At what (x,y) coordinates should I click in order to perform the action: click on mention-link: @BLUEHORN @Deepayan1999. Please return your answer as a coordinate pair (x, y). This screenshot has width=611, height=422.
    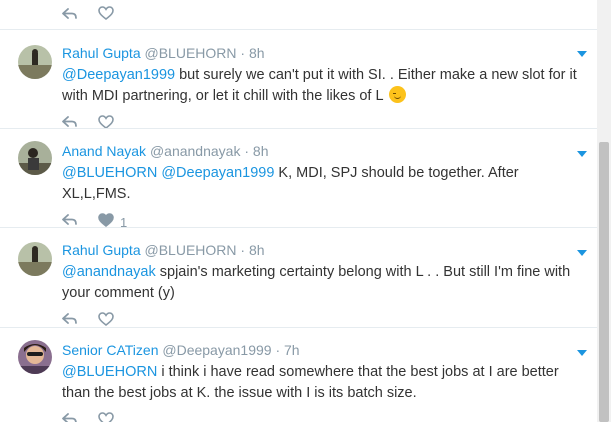
    Looking at the image, I should click on (168, 173).